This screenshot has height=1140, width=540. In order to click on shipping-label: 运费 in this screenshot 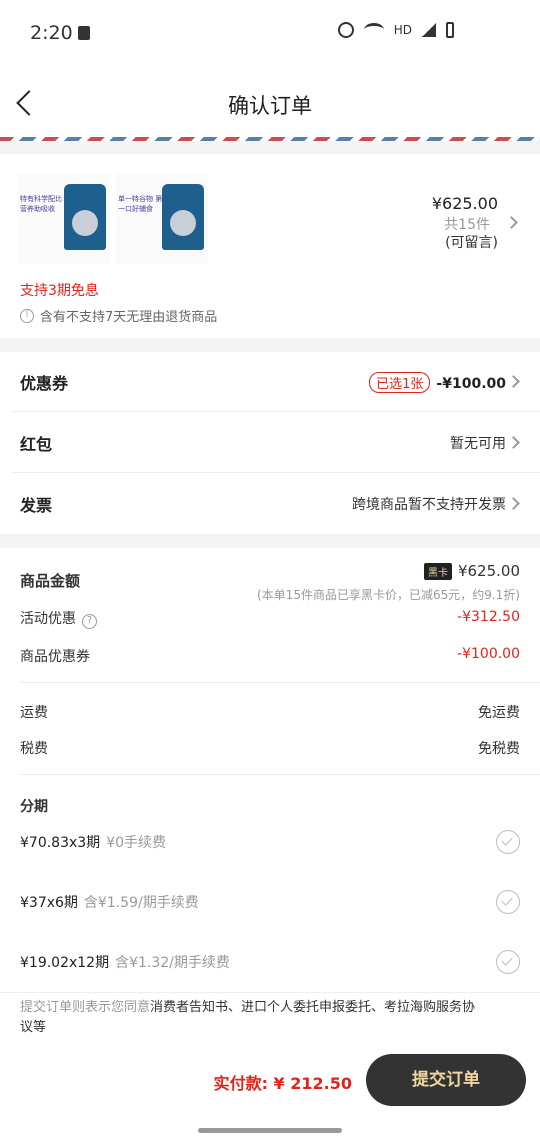, I will do `click(34, 713)`.